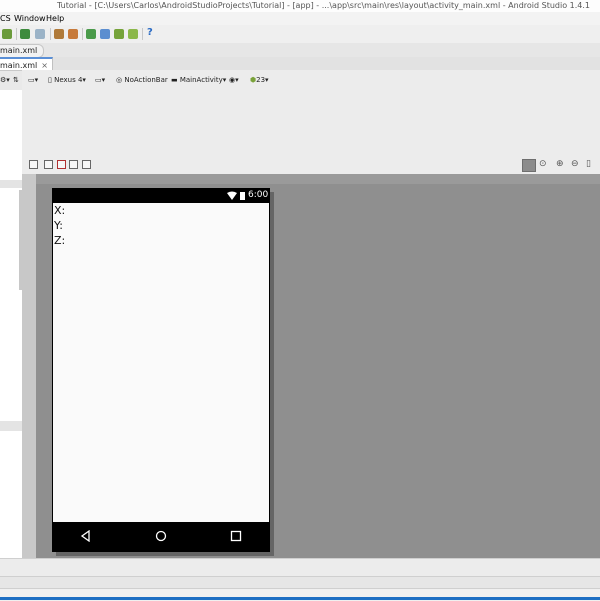  I want to click on label-y: Y:, so click(58, 226).